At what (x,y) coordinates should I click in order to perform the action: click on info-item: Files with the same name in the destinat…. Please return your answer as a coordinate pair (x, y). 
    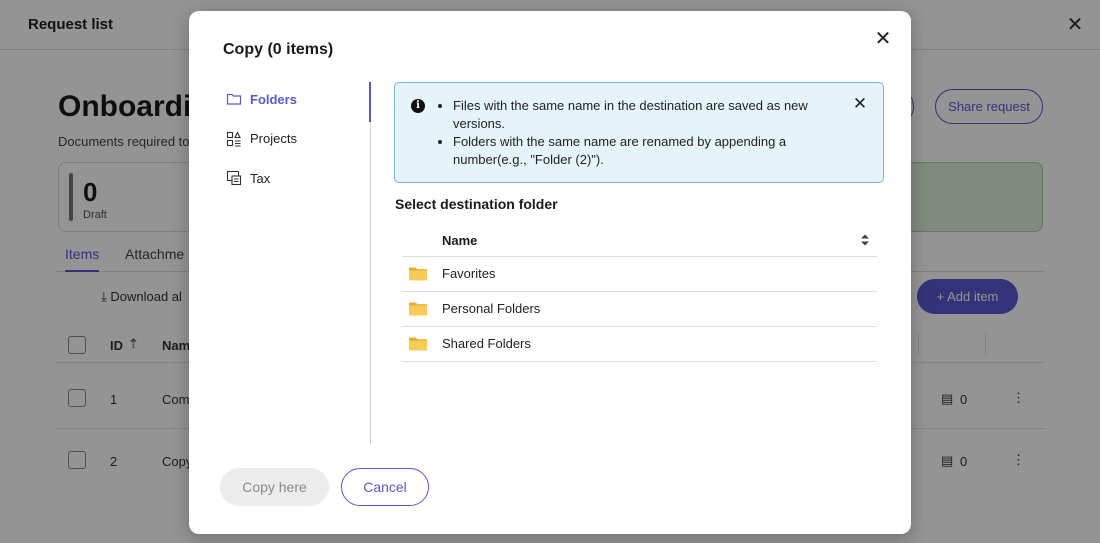
    Looking at the image, I should click on (643, 115).